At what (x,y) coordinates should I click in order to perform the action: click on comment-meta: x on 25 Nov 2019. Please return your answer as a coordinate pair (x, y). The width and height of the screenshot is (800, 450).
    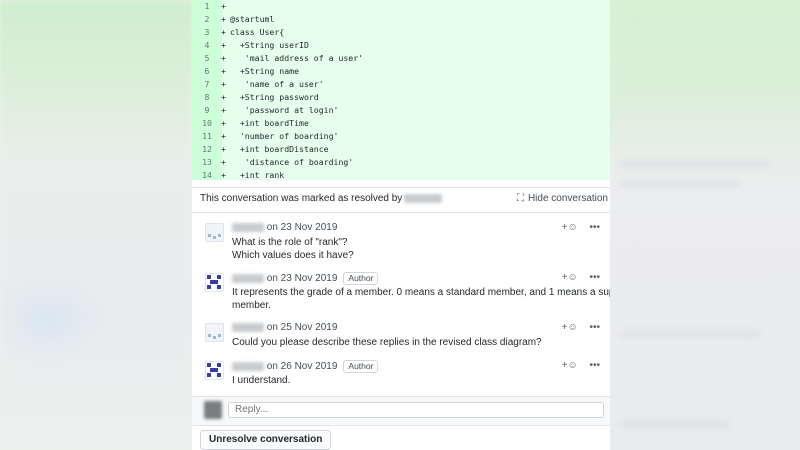
    Looking at the image, I should click on (284, 328).